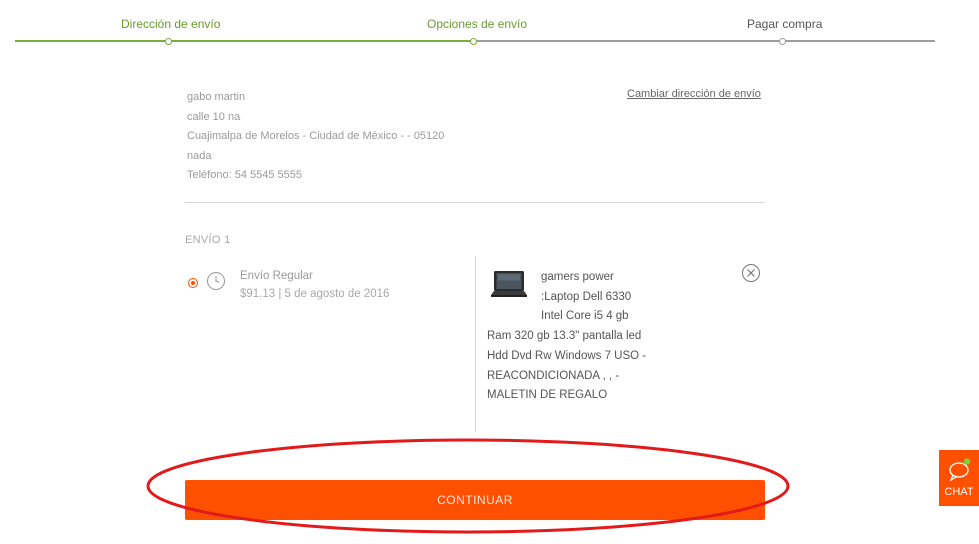  What do you see at coordinates (585, 316) in the screenshot?
I see `product-line-3: Intel Core i5 4 gb` at bounding box center [585, 316].